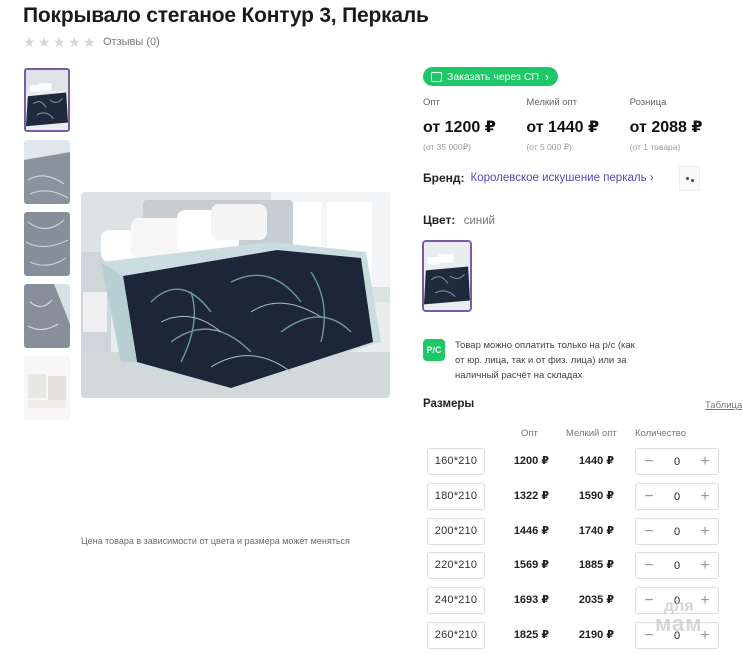 Image resolution: width=743 pixels, height=655 pixels. What do you see at coordinates (648, 102) in the screenshot?
I see `price-tier-label: Розница` at bounding box center [648, 102].